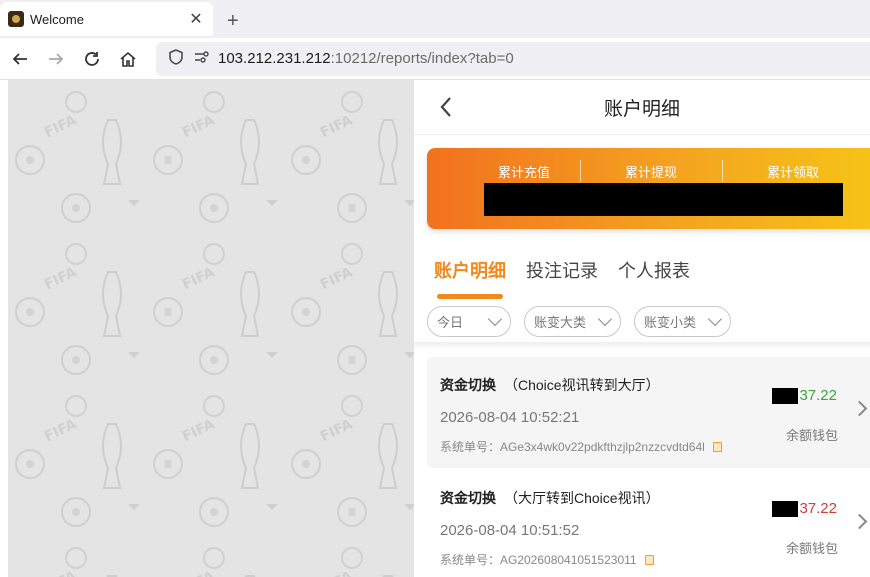 The image size is (870, 577). What do you see at coordinates (56, 59) in the screenshot?
I see `forward-arrow-icon` at bounding box center [56, 59].